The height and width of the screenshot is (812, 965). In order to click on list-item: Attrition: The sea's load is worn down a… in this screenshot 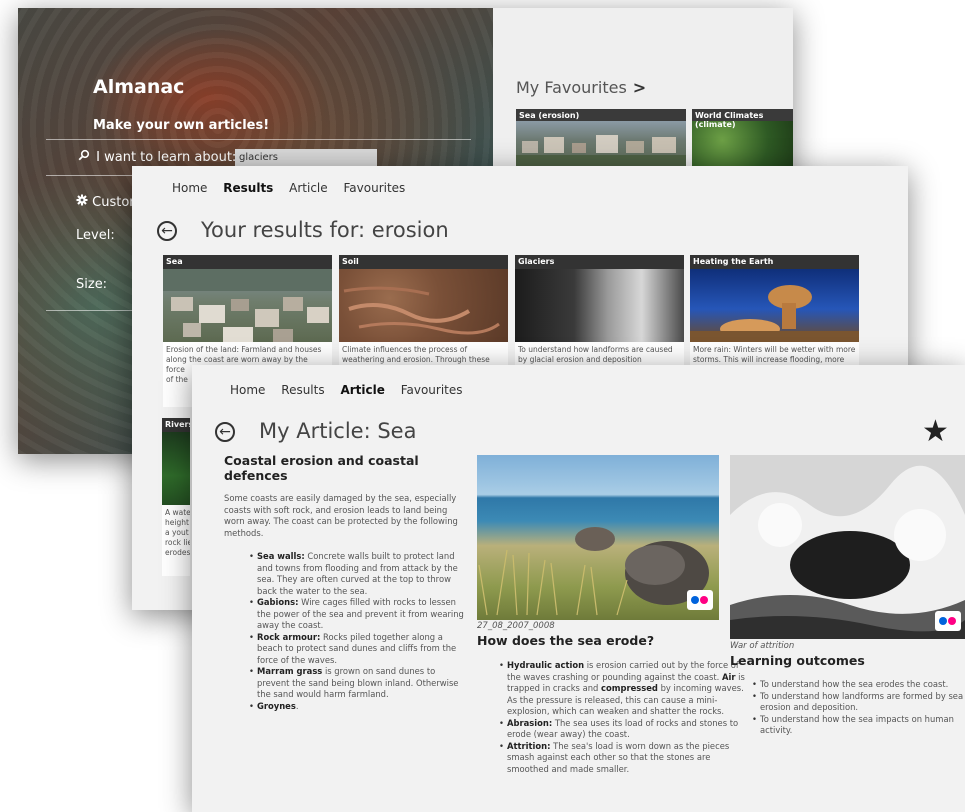, I will do `click(623, 758)`.